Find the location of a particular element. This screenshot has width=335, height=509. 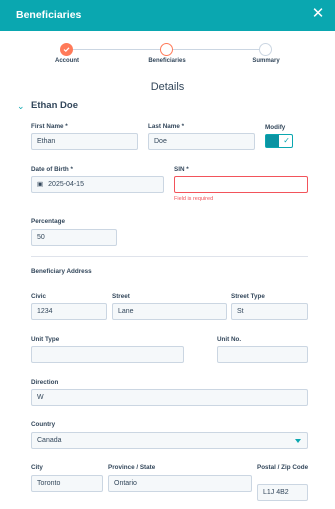

step-account-dot is located at coordinates (66, 49).